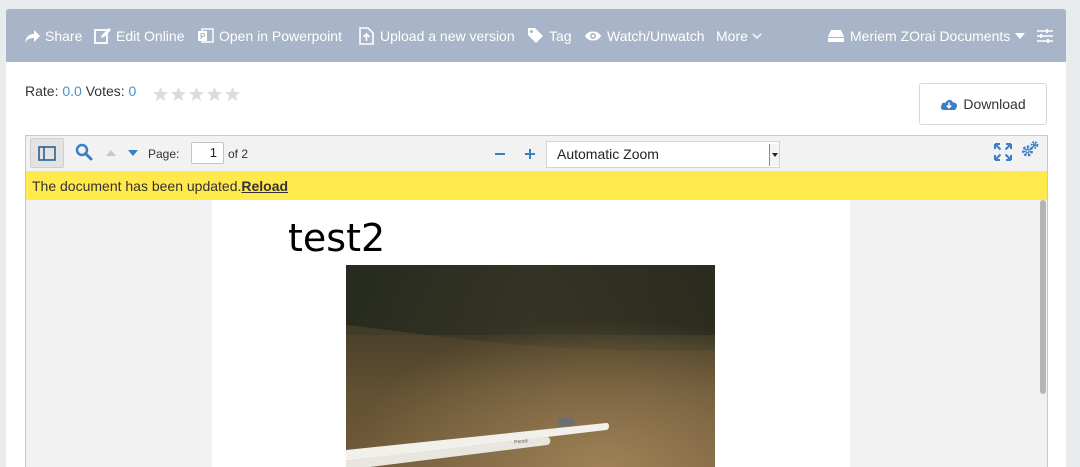 The height and width of the screenshot is (467, 1080). I want to click on download-button: Download, so click(983, 104).